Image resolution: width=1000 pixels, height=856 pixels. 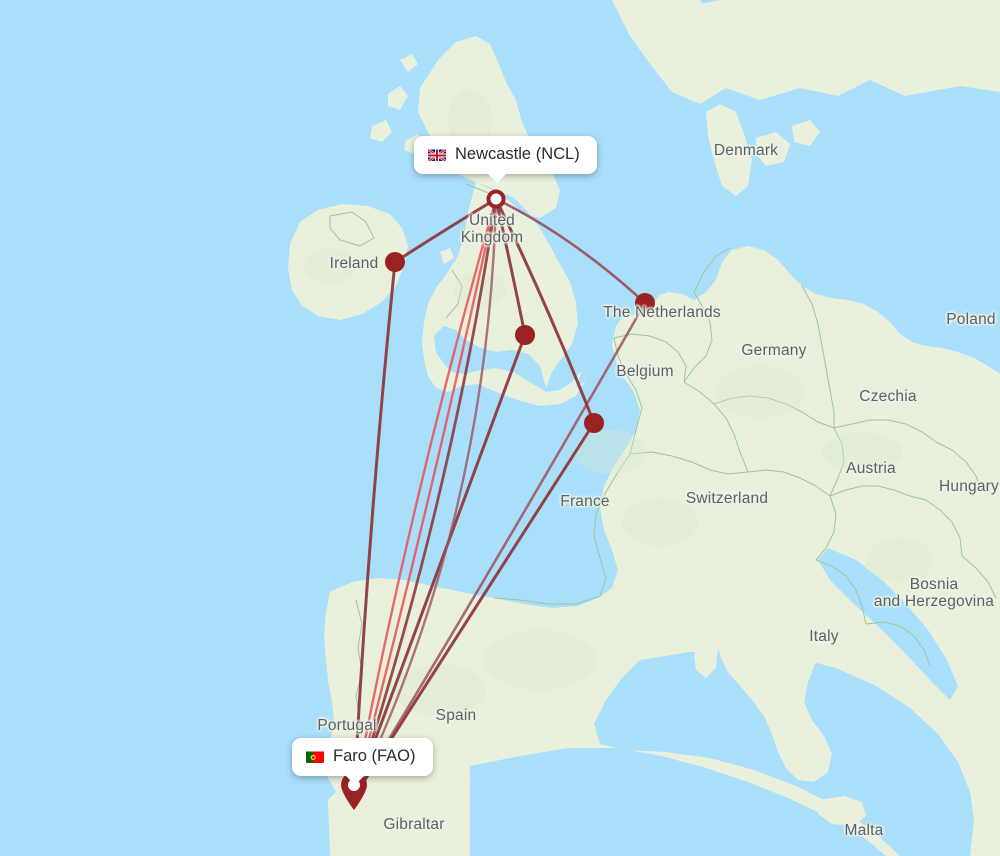 What do you see at coordinates (824, 636) in the screenshot?
I see `country-label-italy: Italy` at bounding box center [824, 636].